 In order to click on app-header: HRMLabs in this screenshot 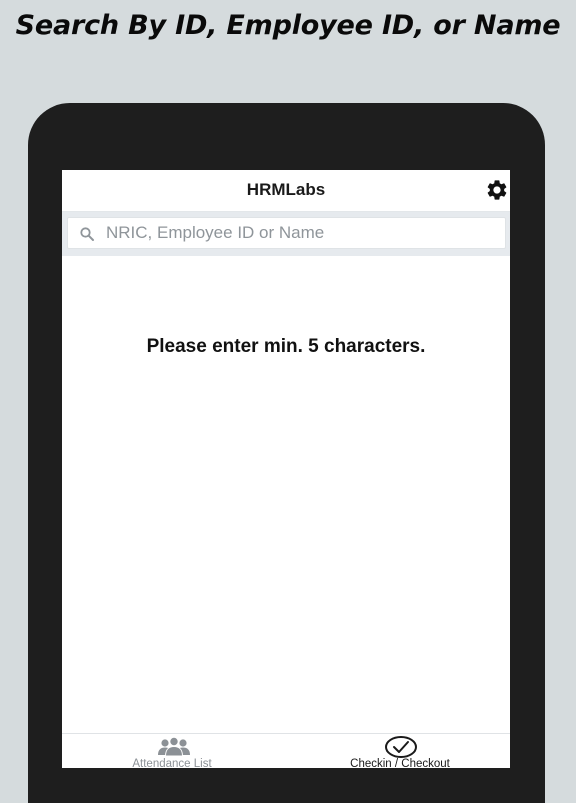, I will do `click(286, 191)`.